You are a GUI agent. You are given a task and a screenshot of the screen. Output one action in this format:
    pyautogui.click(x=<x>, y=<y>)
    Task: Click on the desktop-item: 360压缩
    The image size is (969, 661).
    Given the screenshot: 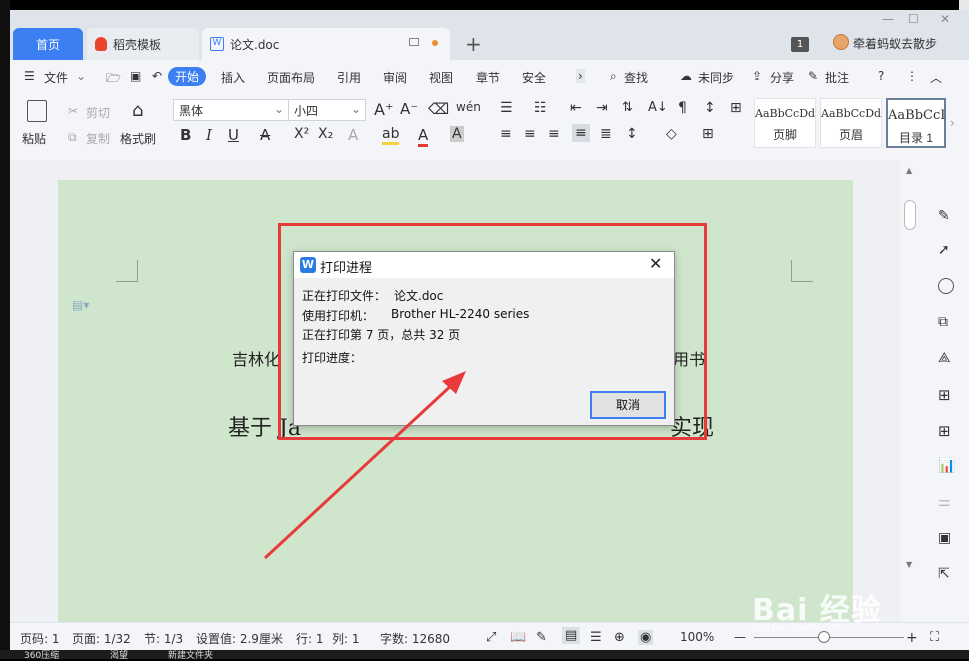 What is the action you would take?
    pyautogui.click(x=41, y=654)
    